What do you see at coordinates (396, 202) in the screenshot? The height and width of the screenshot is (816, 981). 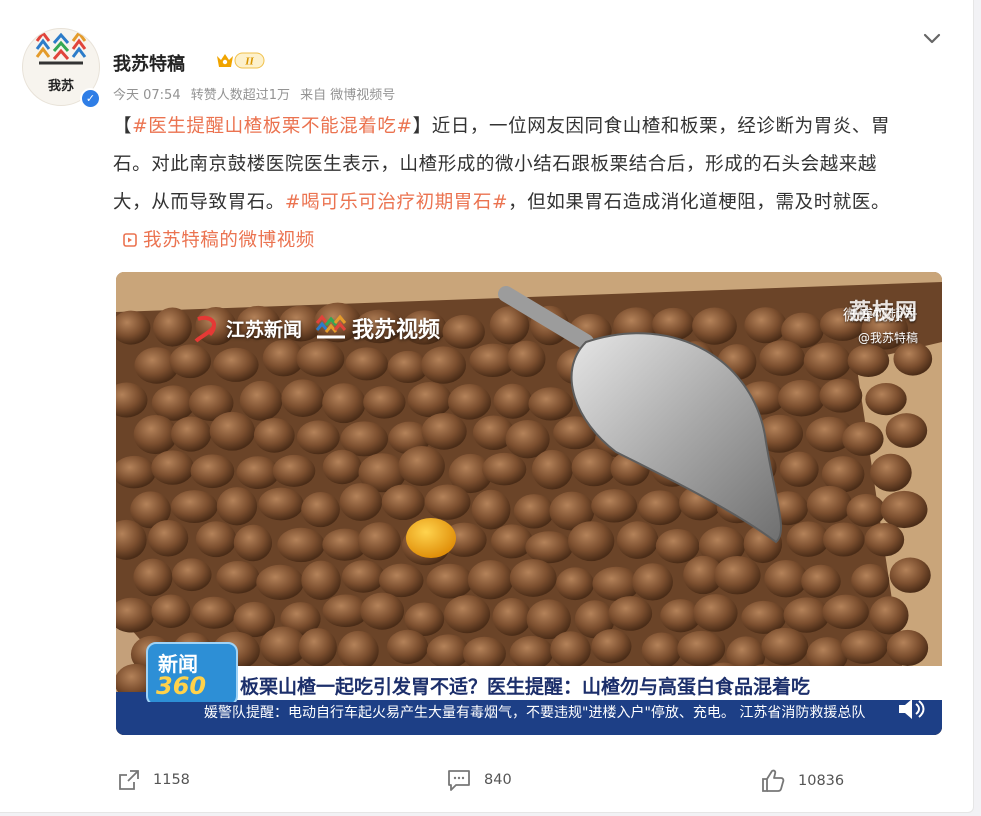 I see `hashtag-cola-treatment: #喝可乐可治疗初期胃石#` at bounding box center [396, 202].